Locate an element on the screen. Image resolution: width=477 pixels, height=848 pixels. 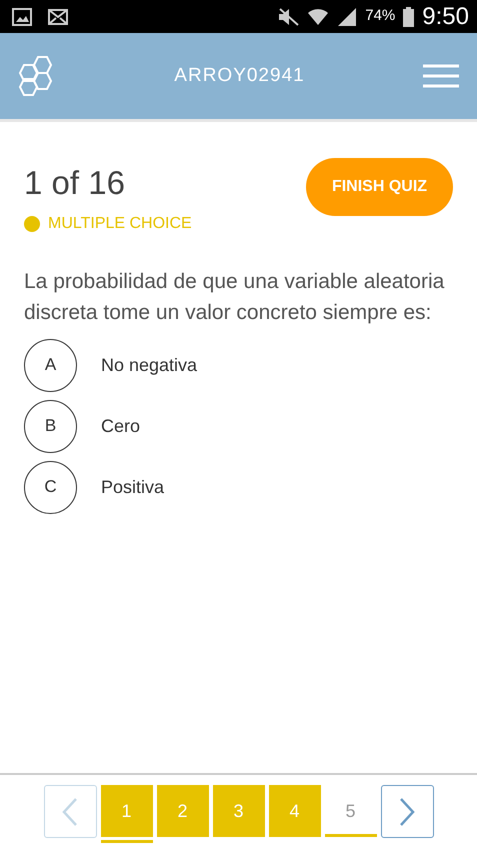
signal-icon is located at coordinates (347, 16).